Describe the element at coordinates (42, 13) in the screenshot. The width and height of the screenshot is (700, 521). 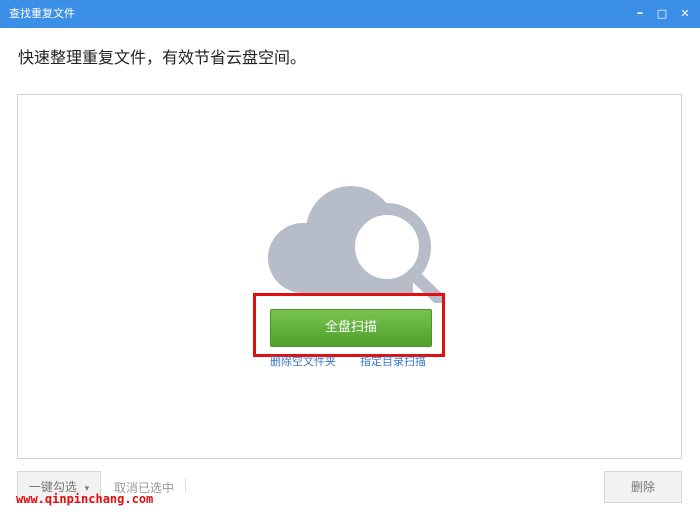
I see `window-title: 查找重复文件` at that location.